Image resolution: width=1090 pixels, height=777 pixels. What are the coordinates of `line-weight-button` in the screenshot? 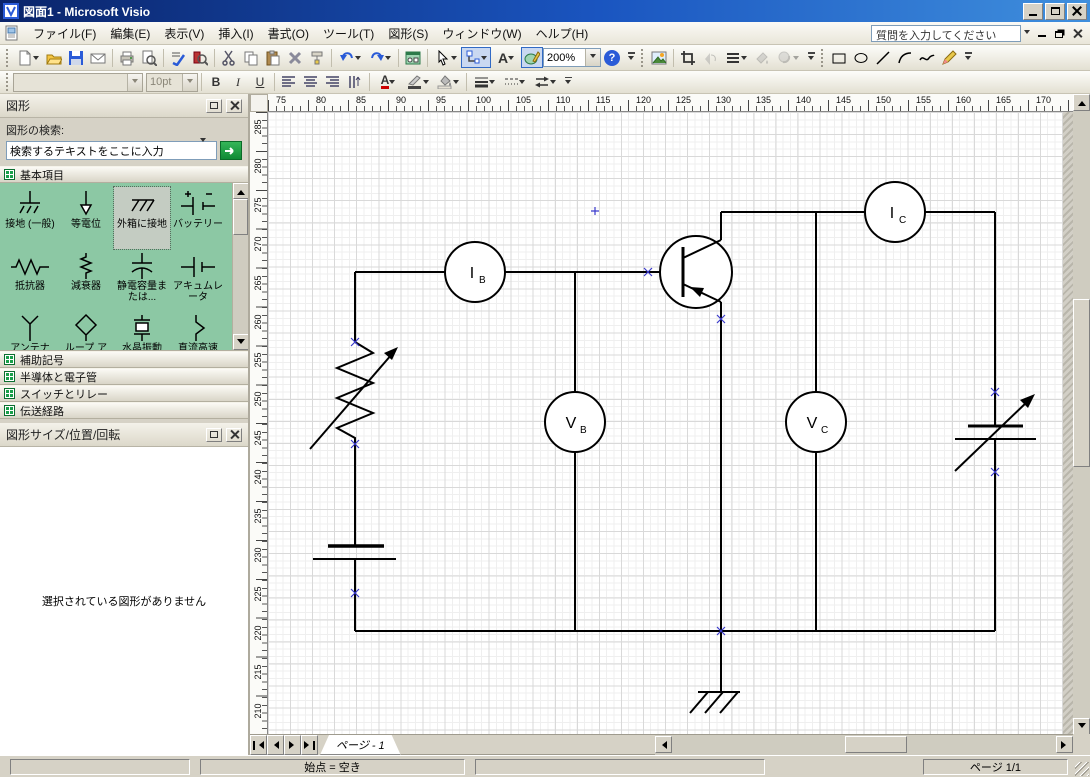 It's located at (485, 82).